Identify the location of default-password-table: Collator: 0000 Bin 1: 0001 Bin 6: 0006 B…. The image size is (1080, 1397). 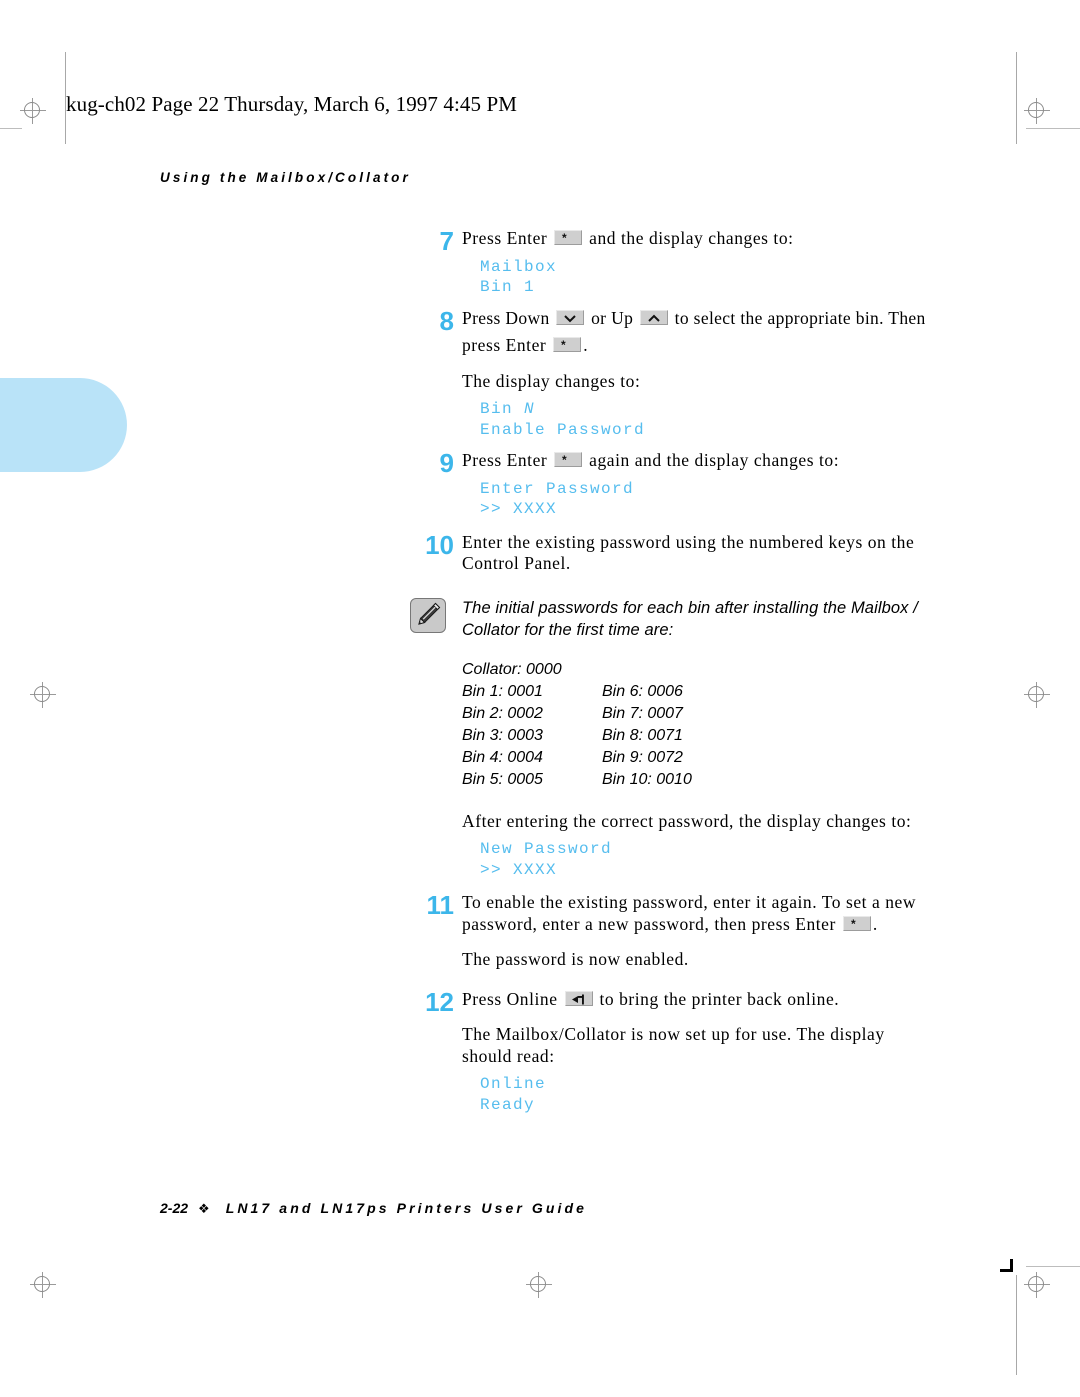
(577, 725).